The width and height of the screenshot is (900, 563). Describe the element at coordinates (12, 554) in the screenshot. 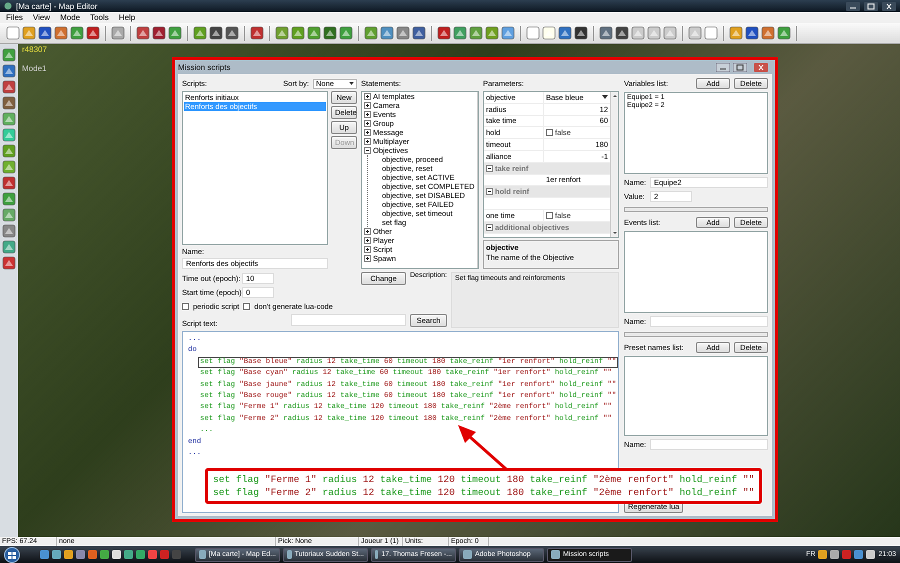

I see `start-icon` at that location.